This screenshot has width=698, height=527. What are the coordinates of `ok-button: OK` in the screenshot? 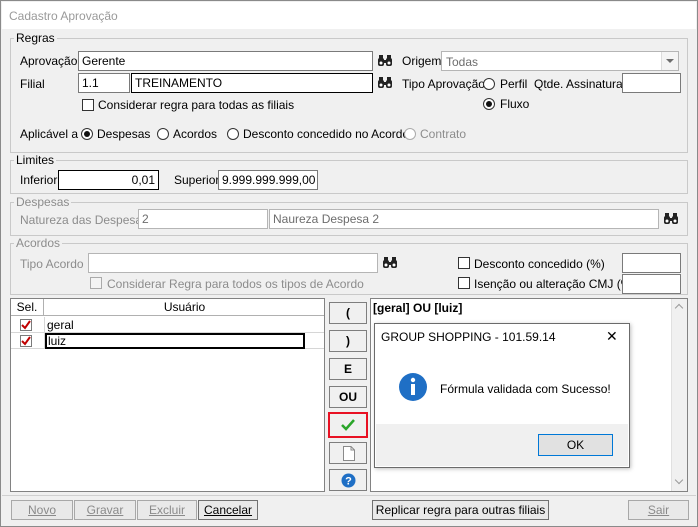 It's located at (575, 445).